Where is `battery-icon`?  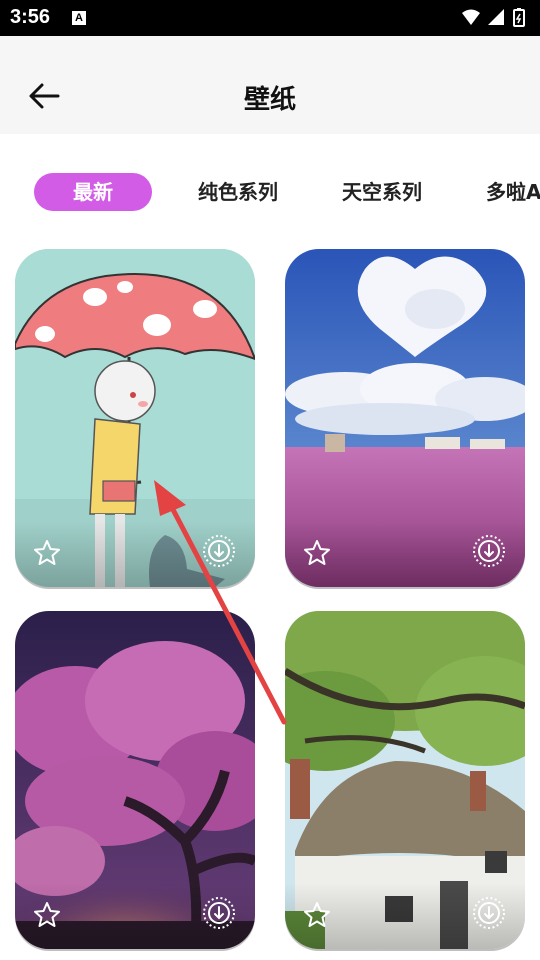 battery-icon is located at coordinates (519, 18).